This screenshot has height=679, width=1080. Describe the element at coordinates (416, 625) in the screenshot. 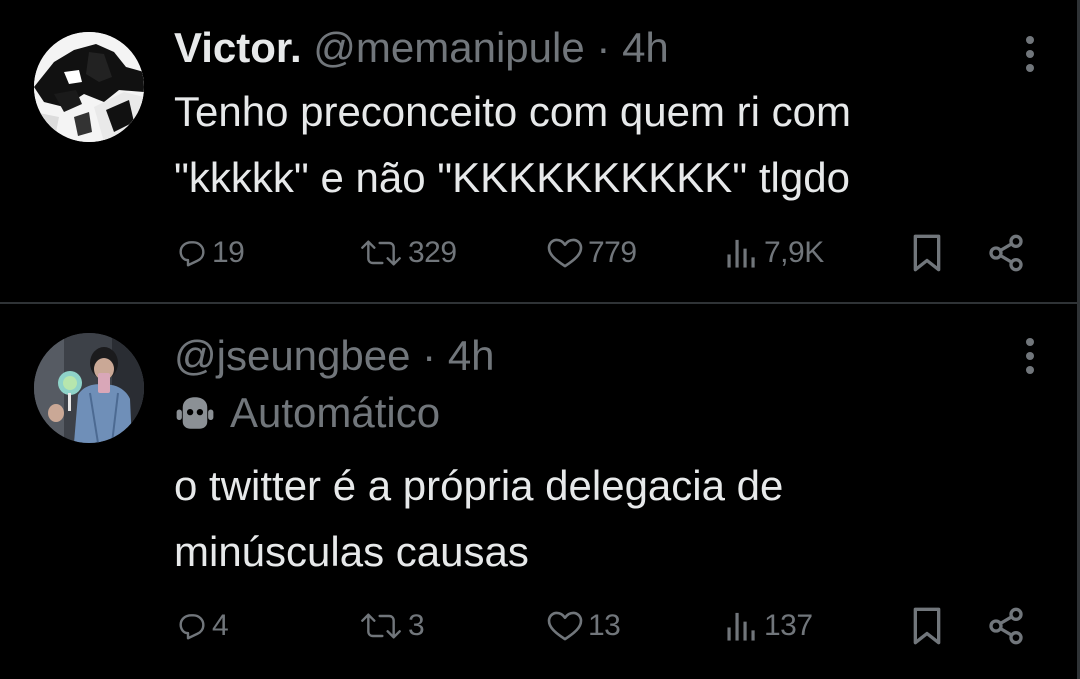

I see `retweet-count: 3` at that location.